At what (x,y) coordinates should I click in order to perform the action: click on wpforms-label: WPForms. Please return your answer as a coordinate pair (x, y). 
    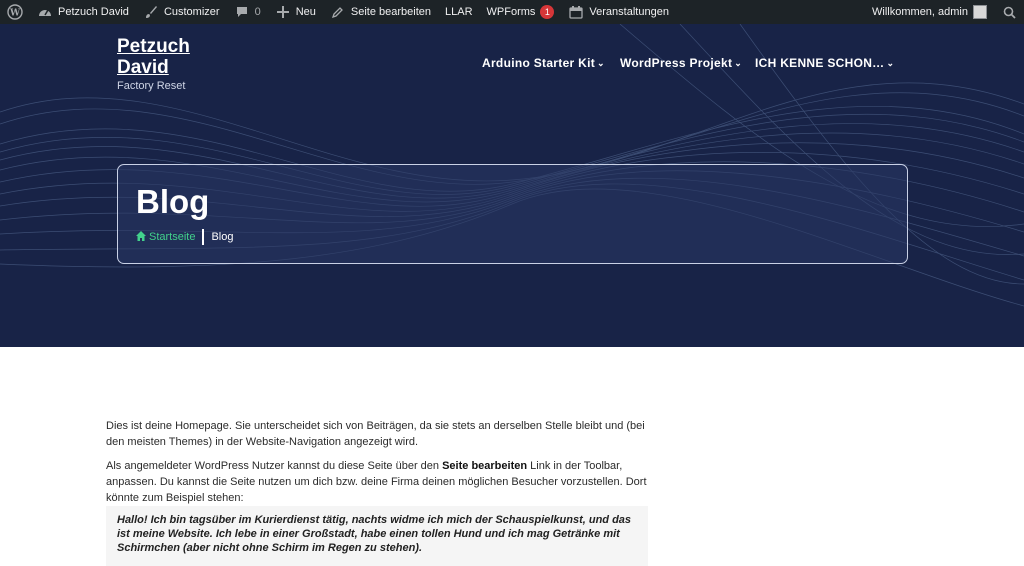
    Looking at the image, I should click on (511, 12).